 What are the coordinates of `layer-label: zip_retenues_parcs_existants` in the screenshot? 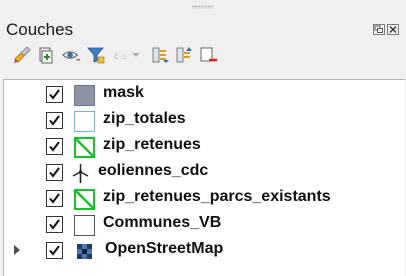 It's located at (217, 196).